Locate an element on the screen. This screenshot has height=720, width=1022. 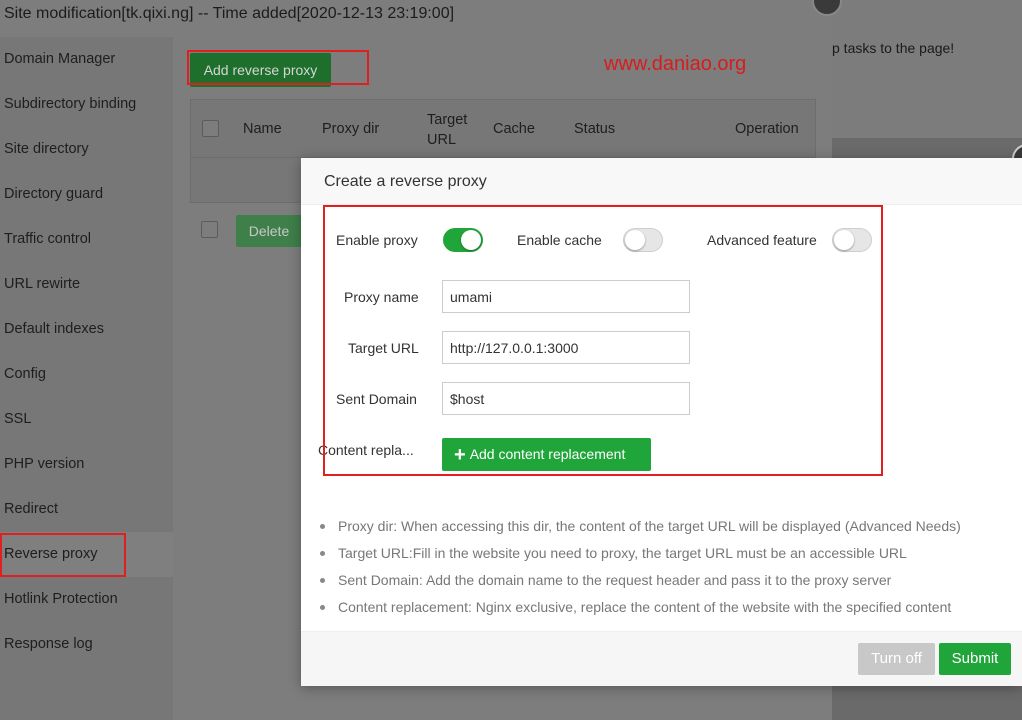
submit-button: Submit is located at coordinates (975, 659).